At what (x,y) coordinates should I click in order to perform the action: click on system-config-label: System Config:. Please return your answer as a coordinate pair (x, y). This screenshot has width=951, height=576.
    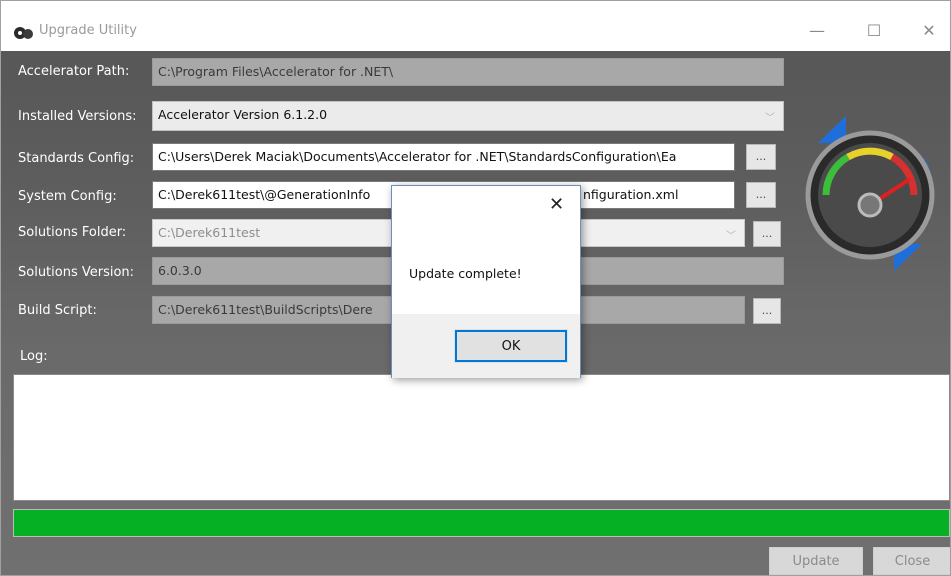
    Looking at the image, I should click on (67, 196).